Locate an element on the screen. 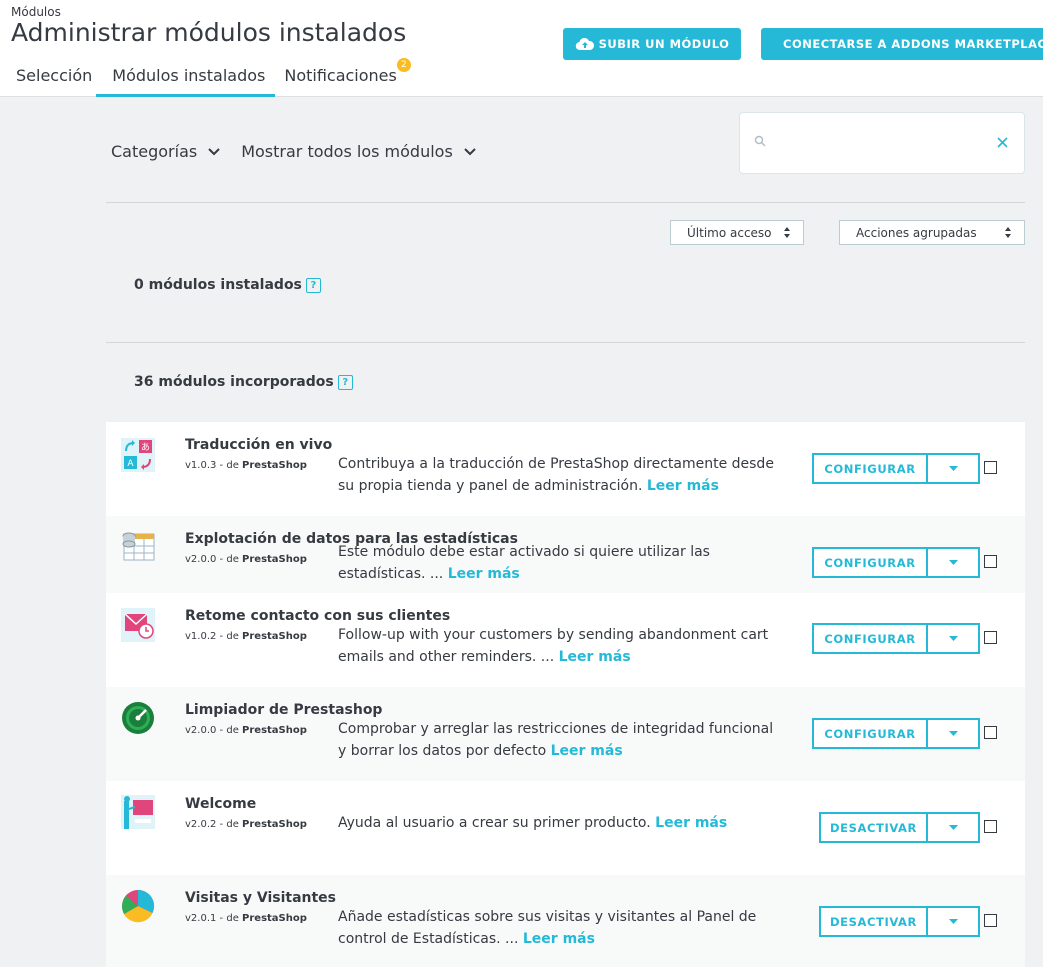 This screenshot has width=1043, height=967. version-number: v1.0.3 is located at coordinates (201, 465).